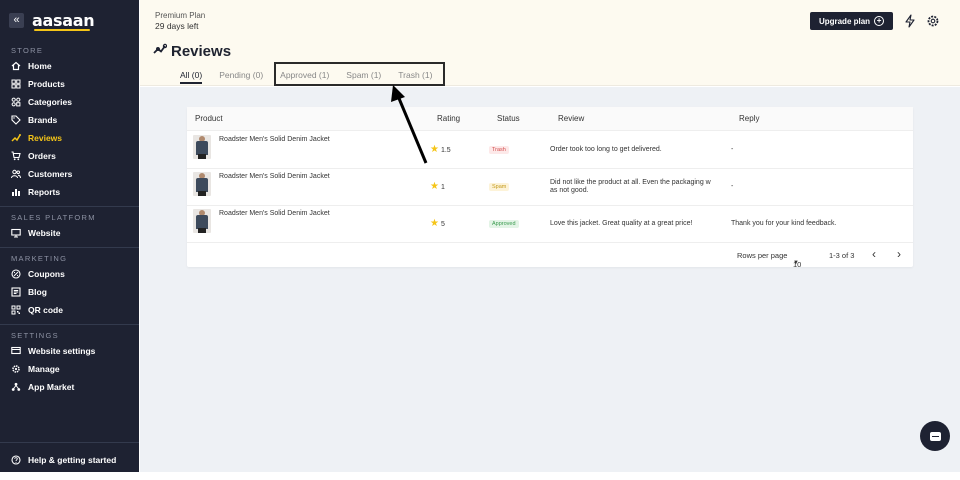 This screenshot has width=960, height=480. What do you see at coordinates (63, 21) in the screenshot?
I see `aasaan-logo: aasaan` at bounding box center [63, 21].